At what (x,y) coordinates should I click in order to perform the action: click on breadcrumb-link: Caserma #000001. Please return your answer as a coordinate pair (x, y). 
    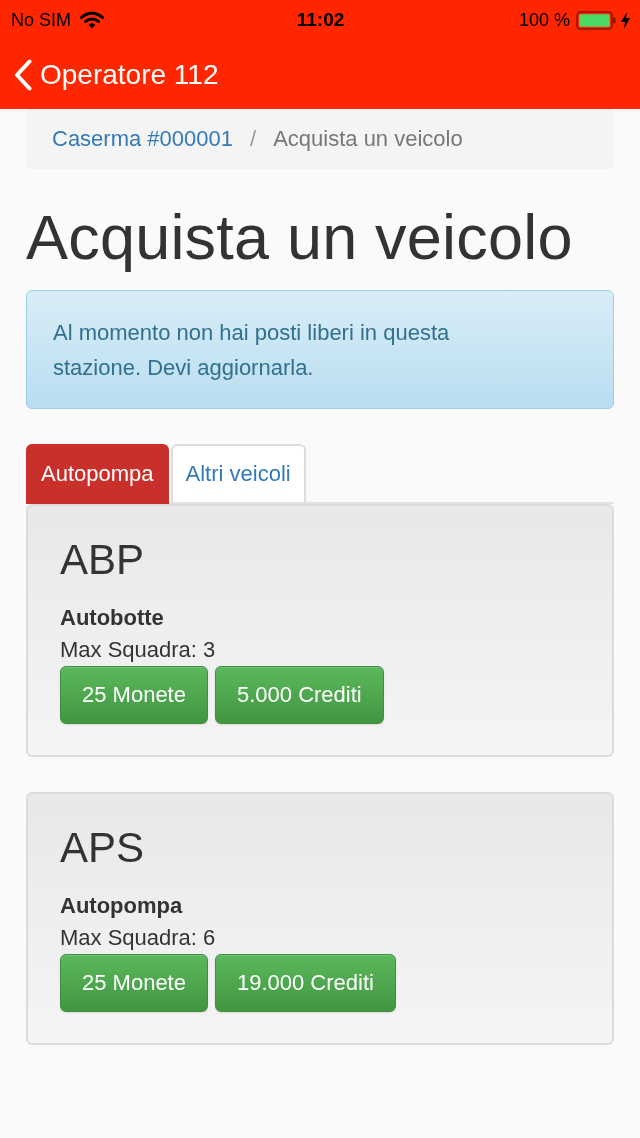
    Looking at the image, I should click on (142, 139).